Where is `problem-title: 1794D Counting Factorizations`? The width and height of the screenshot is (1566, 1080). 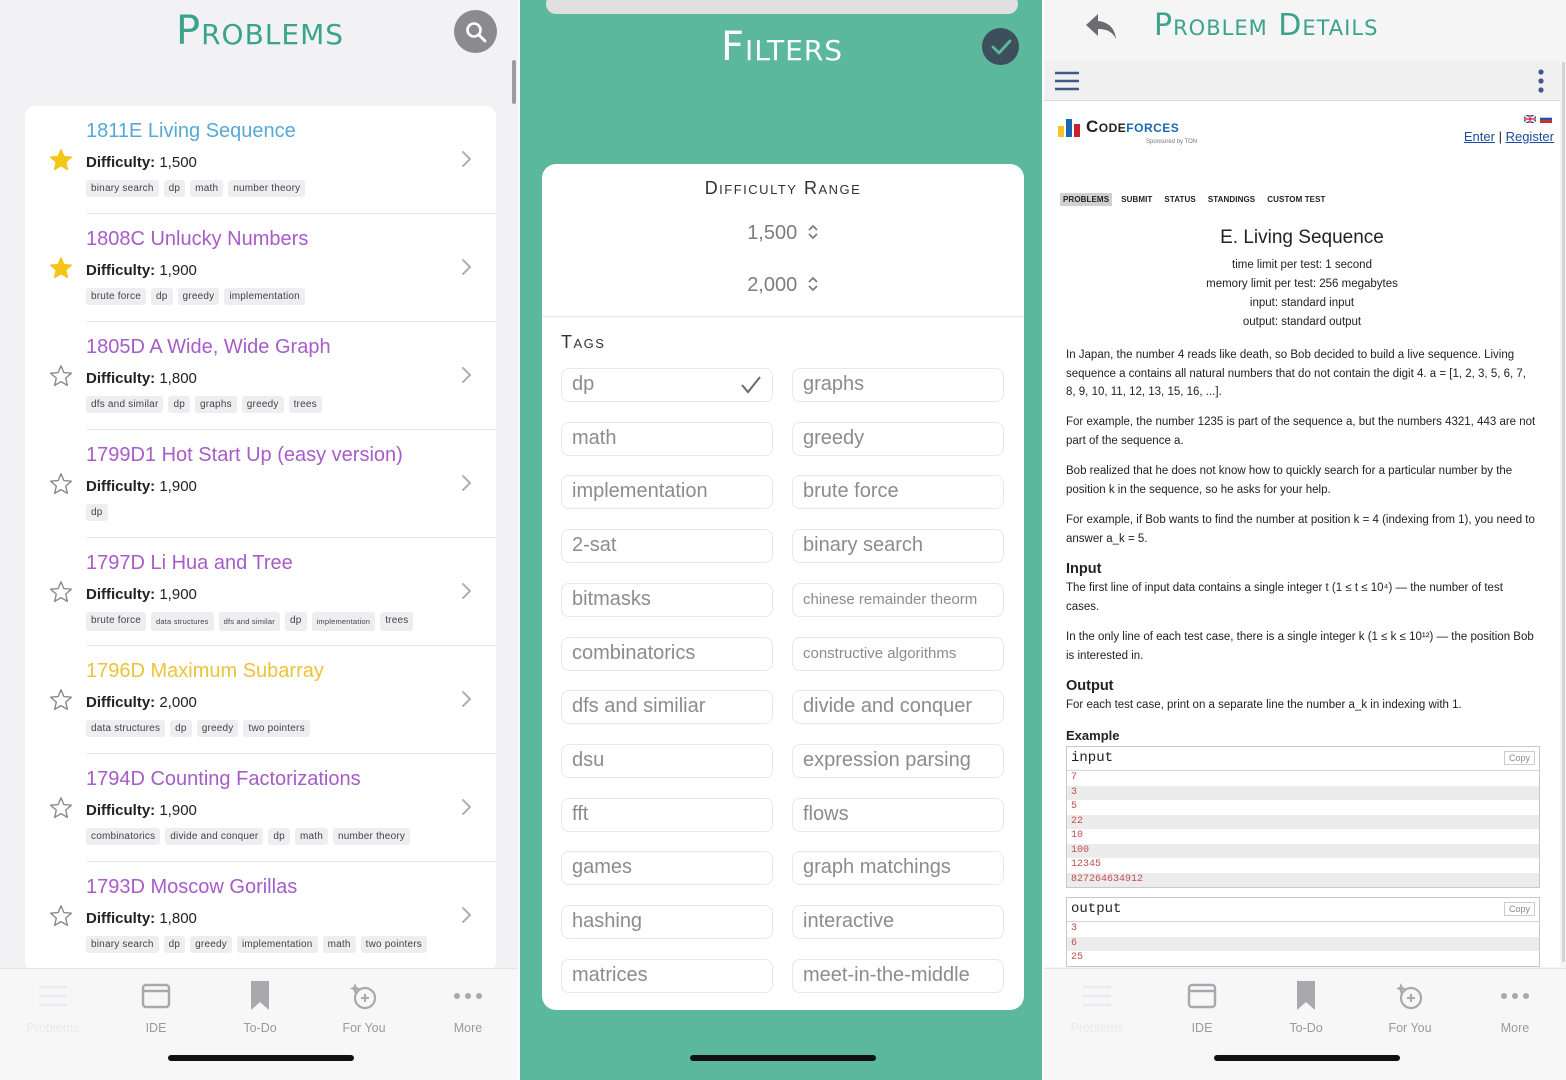 problem-title: 1794D Counting Factorizations is located at coordinates (223, 779).